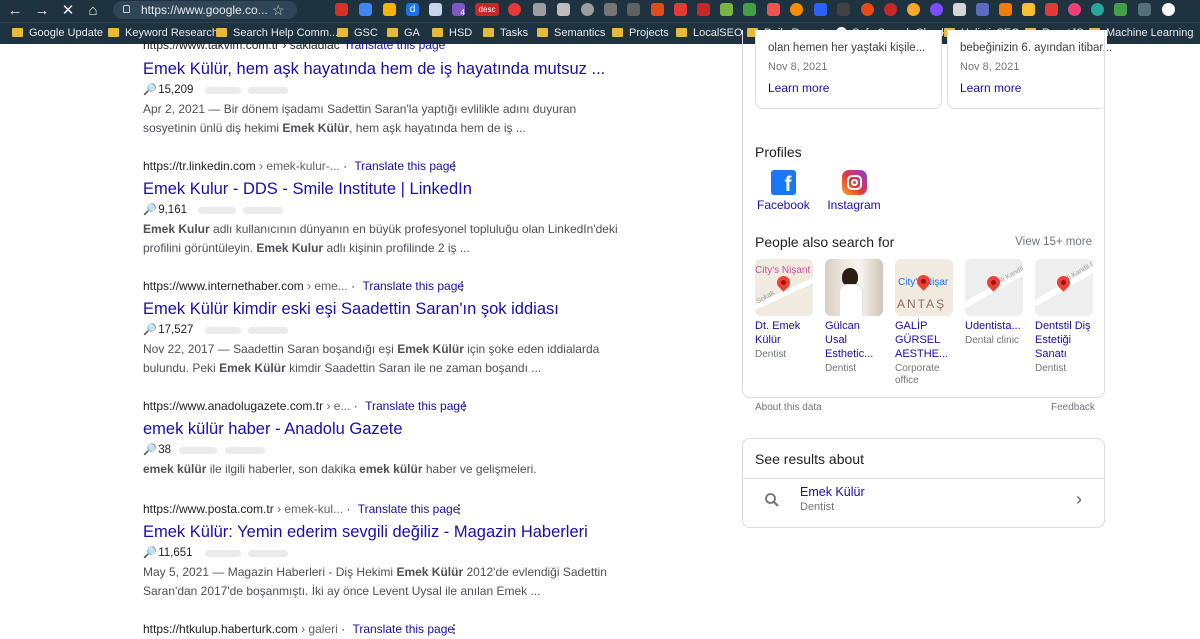  What do you see at coordinates (383, 330) in the screenshot?
I see `result-stats: 🔎 17,527` at bounding box center [383, 330].